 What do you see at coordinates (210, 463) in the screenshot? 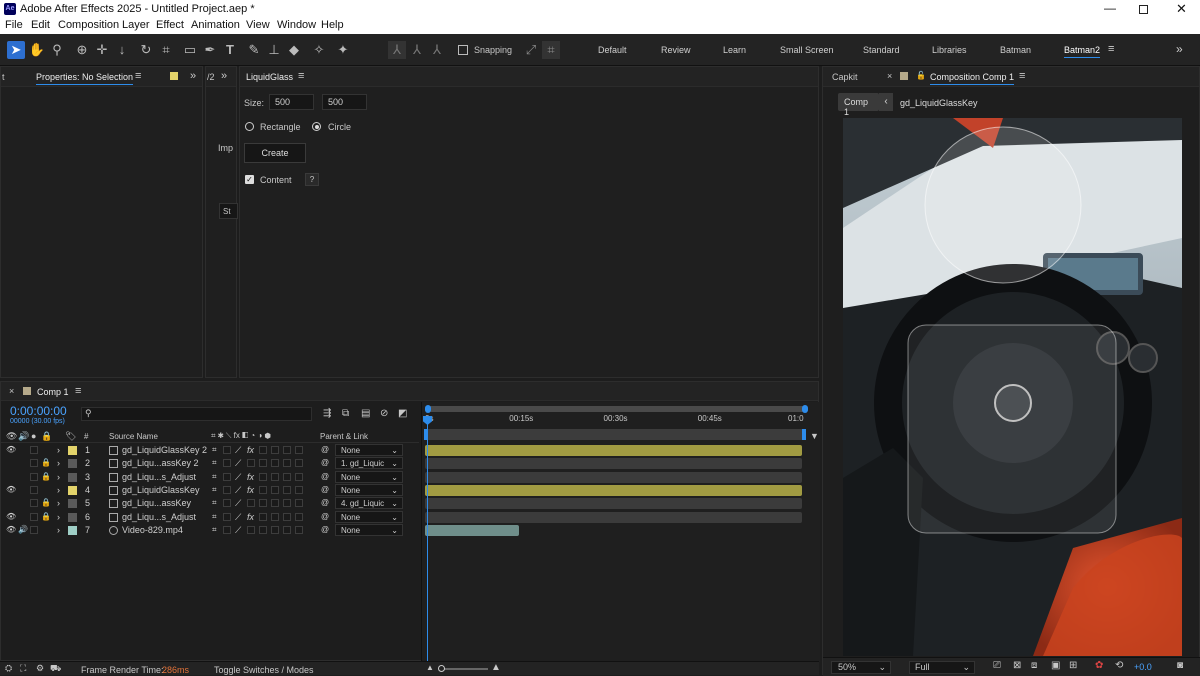
I see `layer-row: 🔒 › 2 gd_Liqu...assKey 2 ⌗ ⟋ @1. gd_Liquic ⌄` at bounding box center [210, 463].